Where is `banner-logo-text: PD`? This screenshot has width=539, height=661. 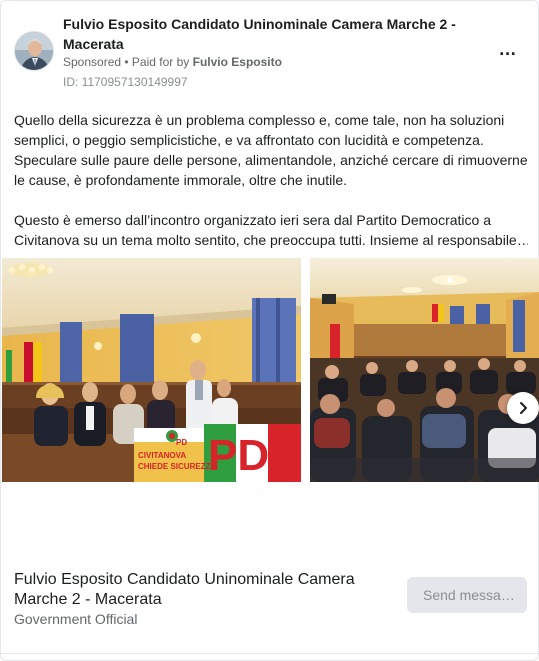
banner-logo-text: PD is located at coordinates (181, 442).